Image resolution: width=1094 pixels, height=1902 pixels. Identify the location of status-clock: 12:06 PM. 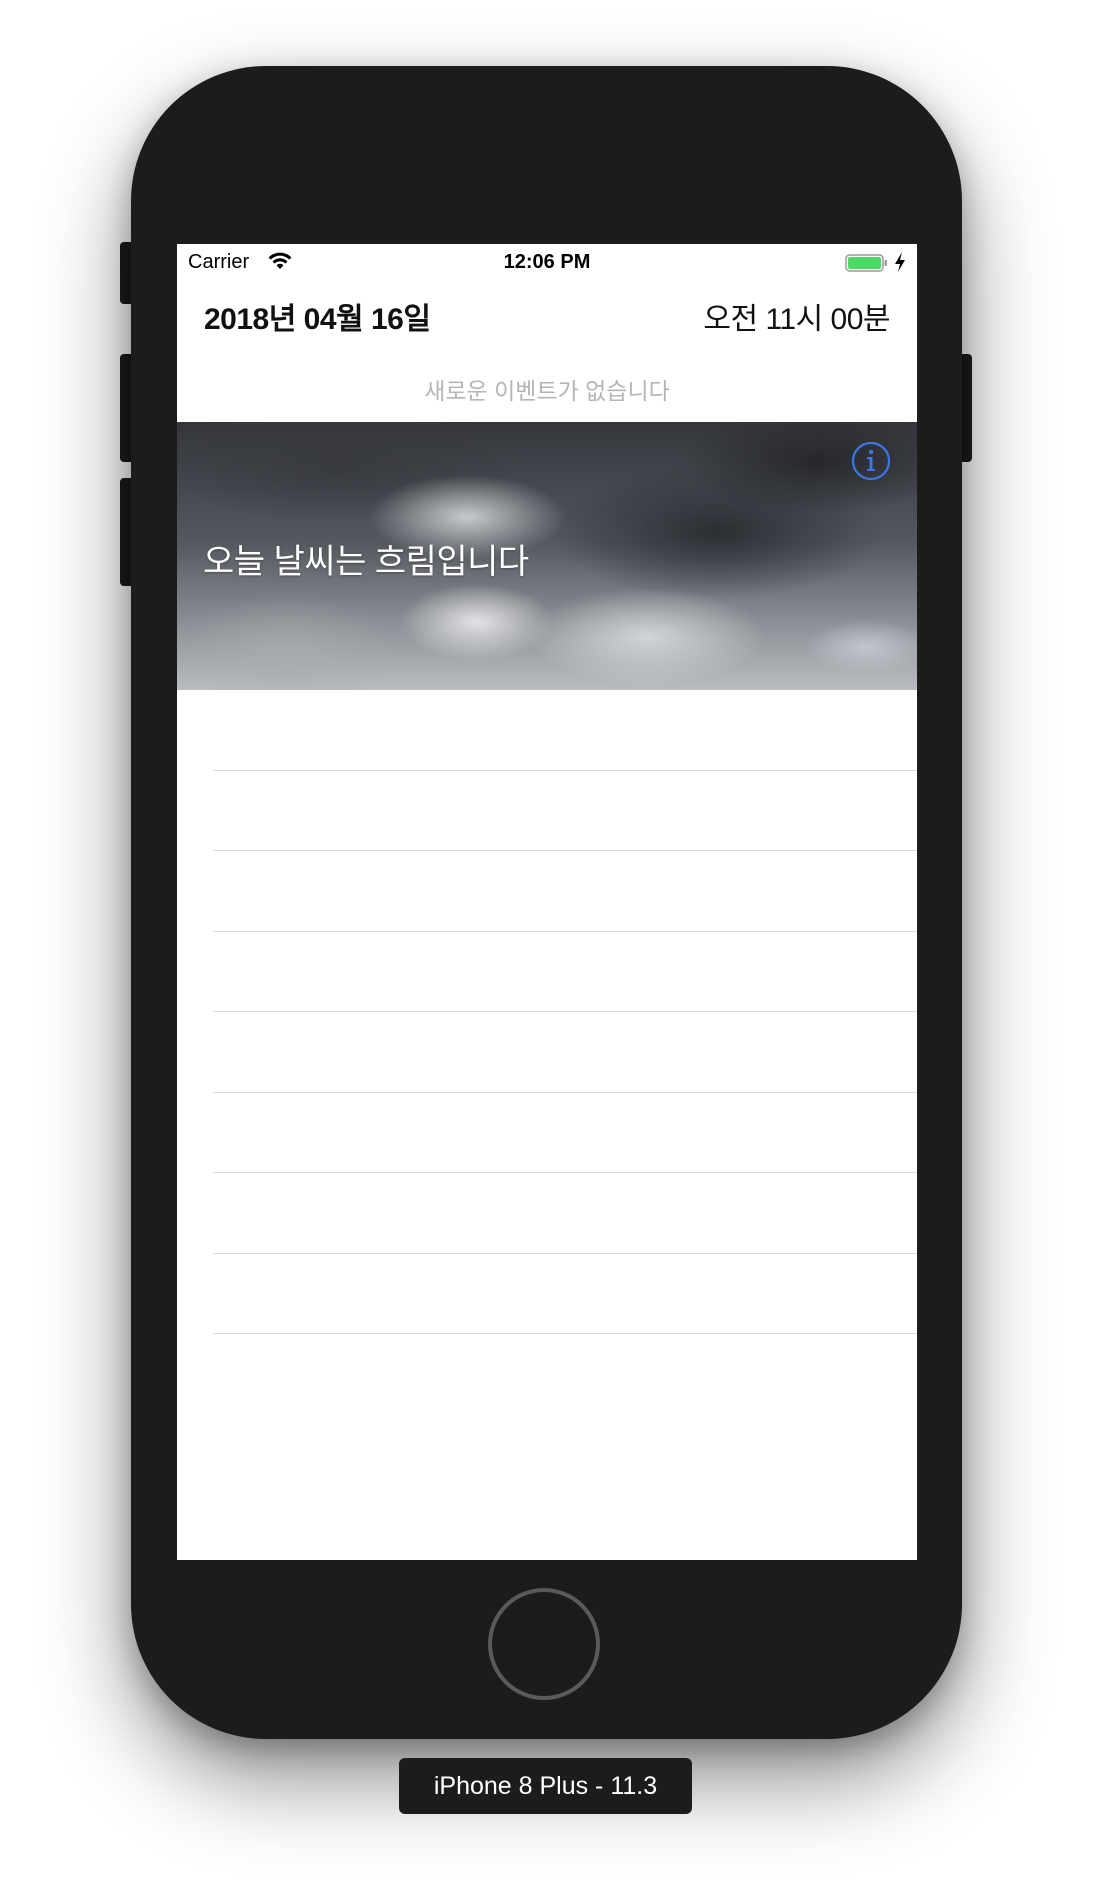
(547, 262).